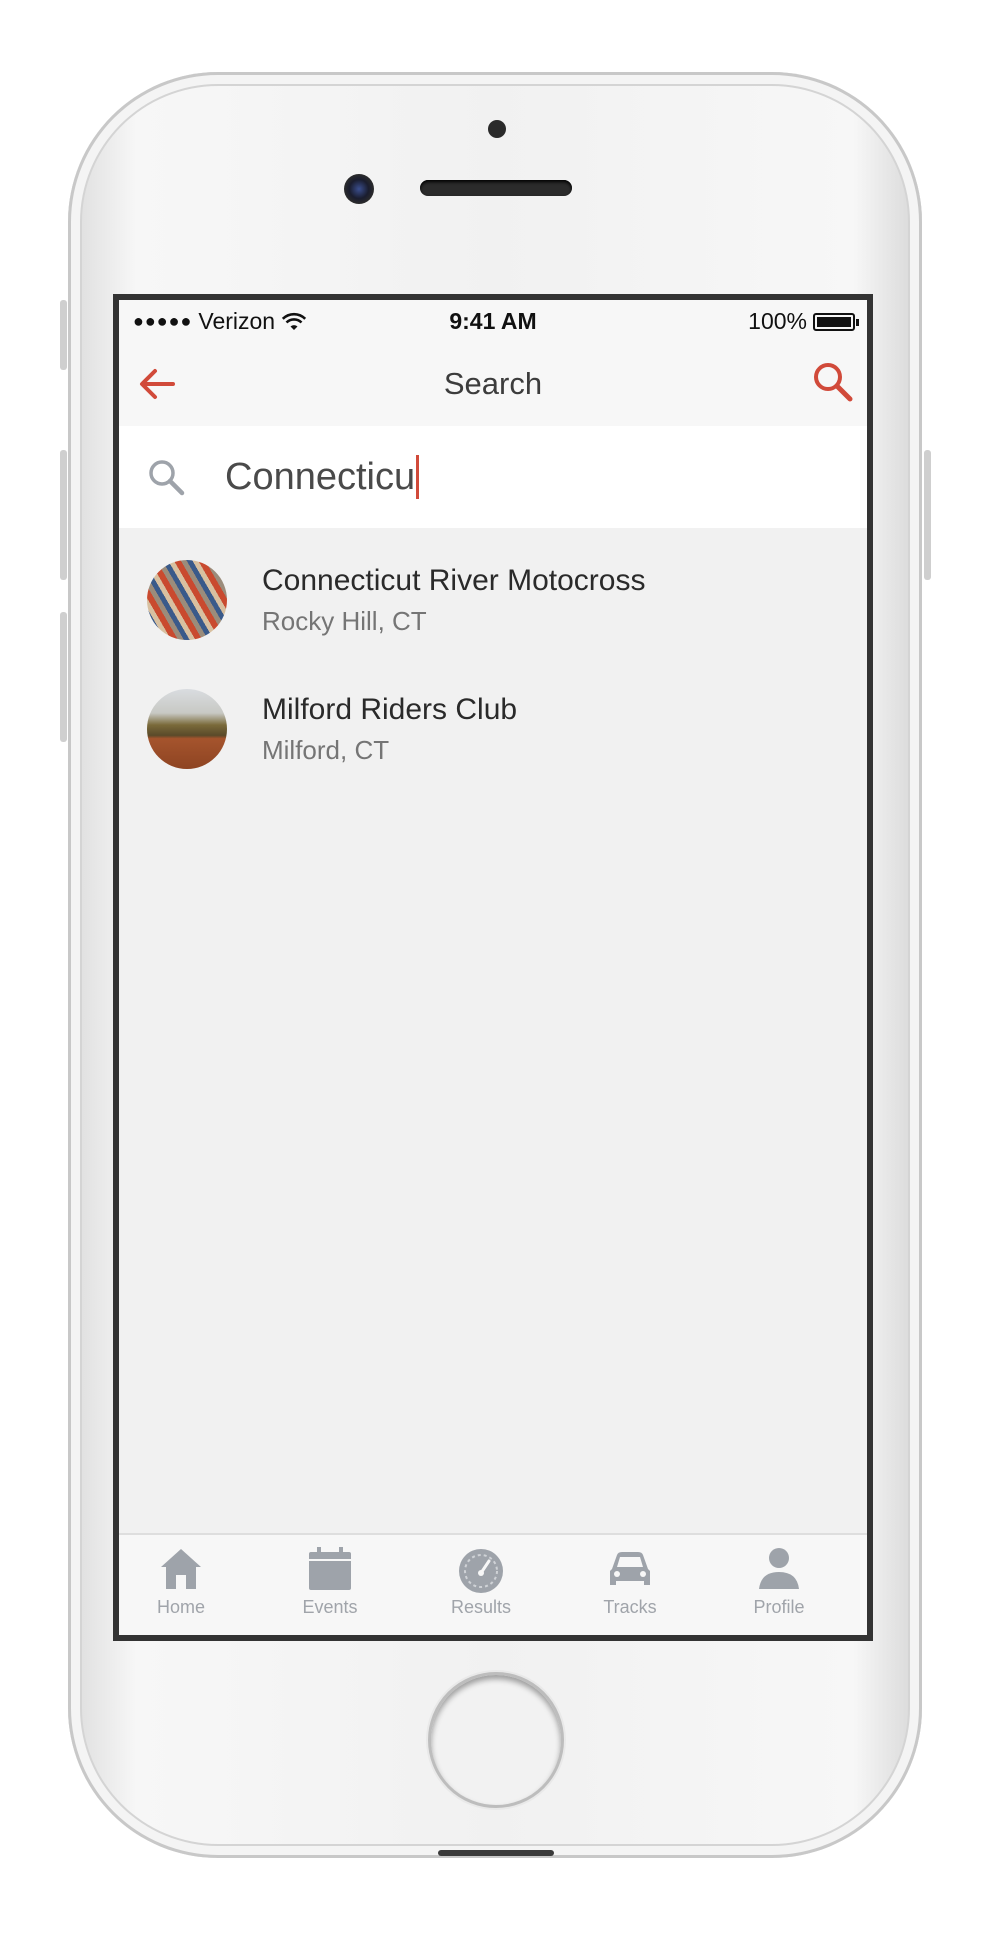  Describe the element at coordinates (418, 477) in the screenshot. I see `text-caret` at that location.